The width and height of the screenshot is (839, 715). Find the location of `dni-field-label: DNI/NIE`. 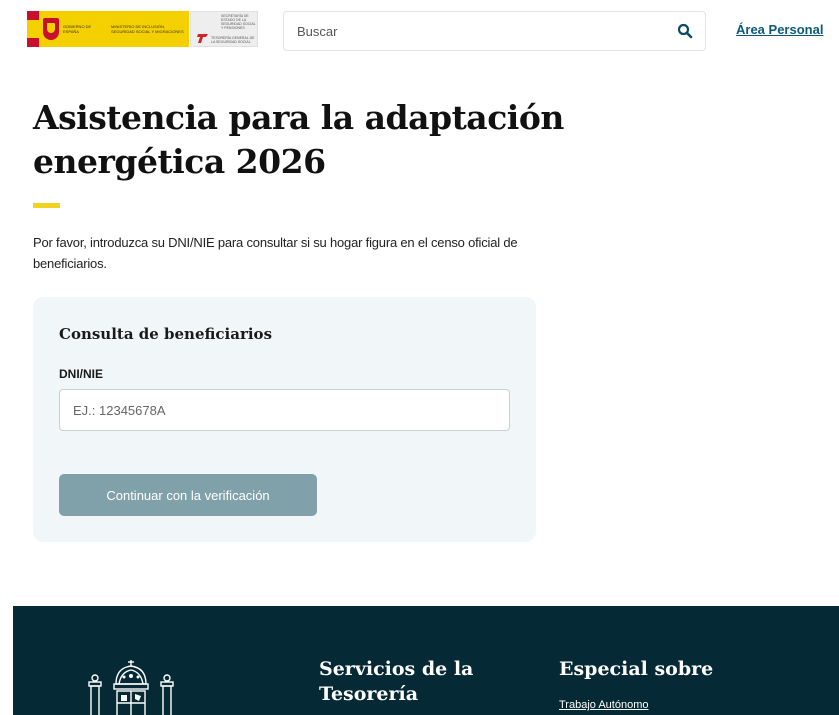

dni-field-label: DNI/NIE is located at coordinates (81, 374).